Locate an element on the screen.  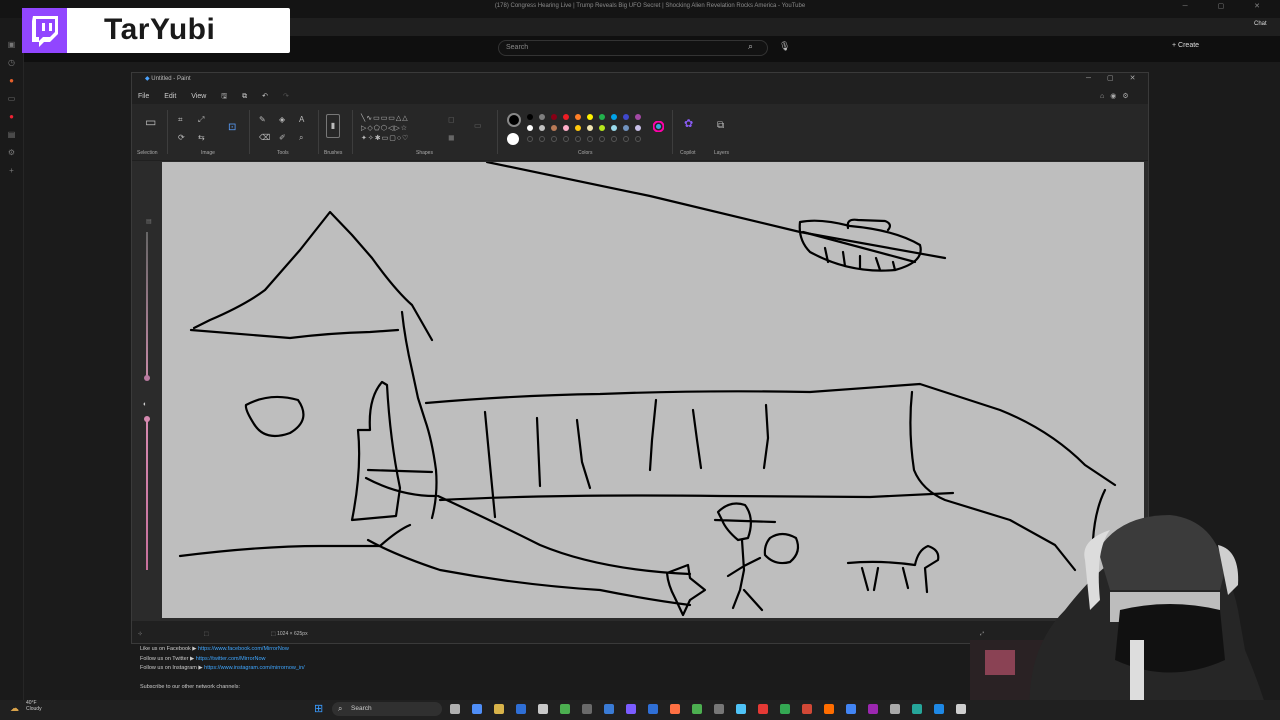
twitter-link: https://twitter.com/MirrorNow is located at coordinates (231, 659).